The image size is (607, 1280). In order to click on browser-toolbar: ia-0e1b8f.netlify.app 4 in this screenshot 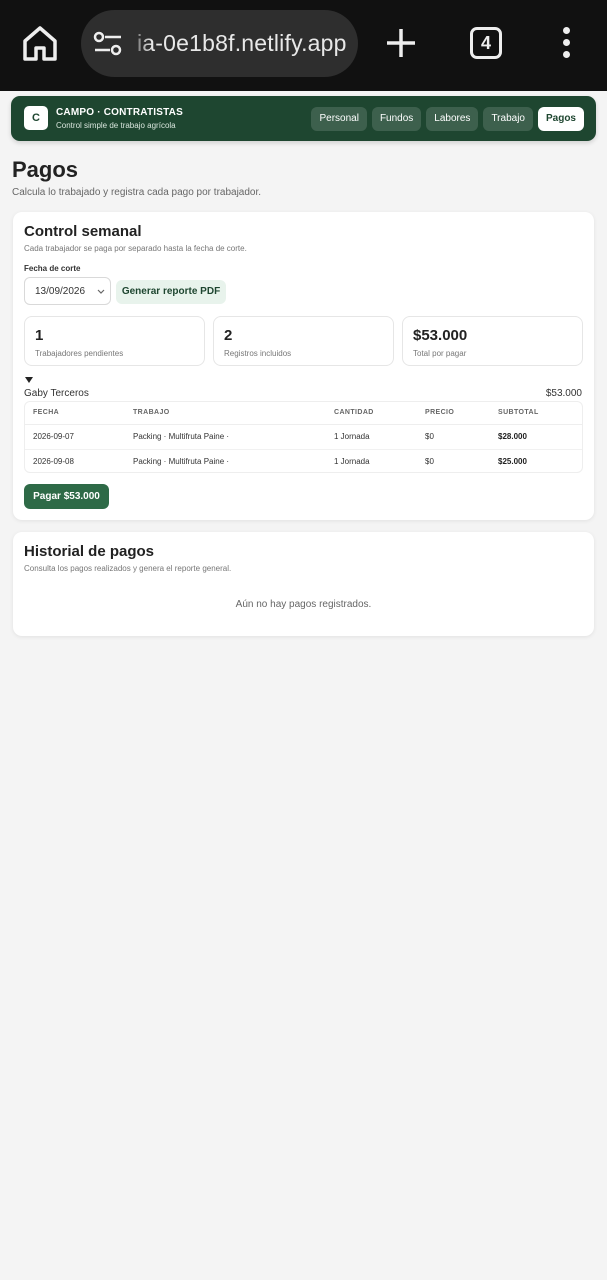, I will do `click(303, 45)`.